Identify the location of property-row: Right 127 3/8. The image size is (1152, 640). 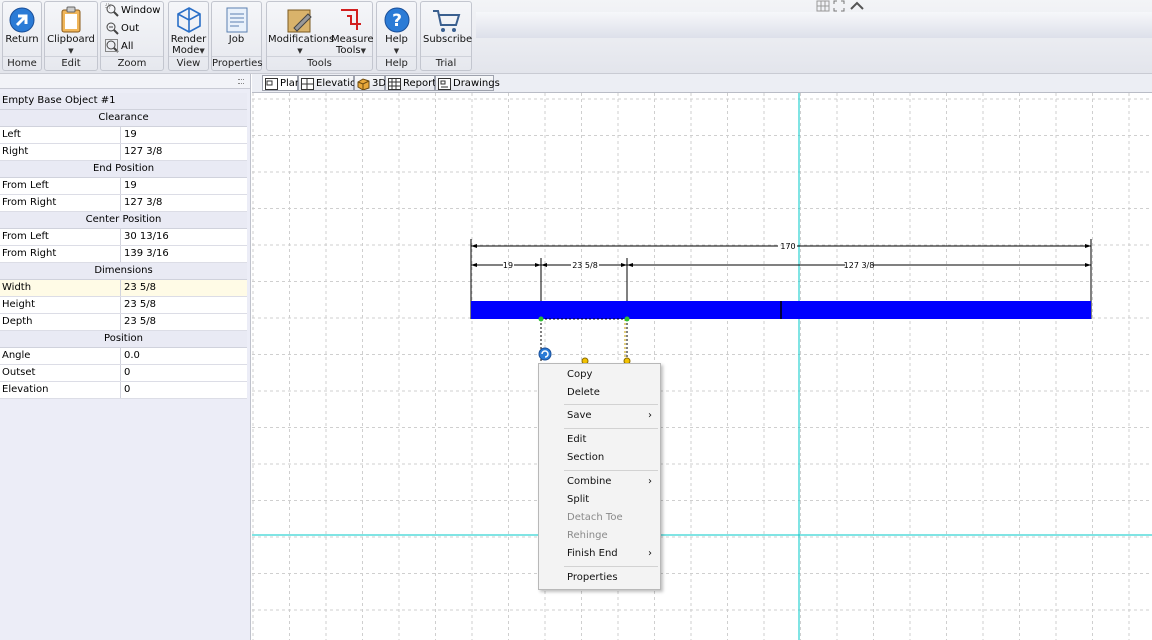
(123, 152).